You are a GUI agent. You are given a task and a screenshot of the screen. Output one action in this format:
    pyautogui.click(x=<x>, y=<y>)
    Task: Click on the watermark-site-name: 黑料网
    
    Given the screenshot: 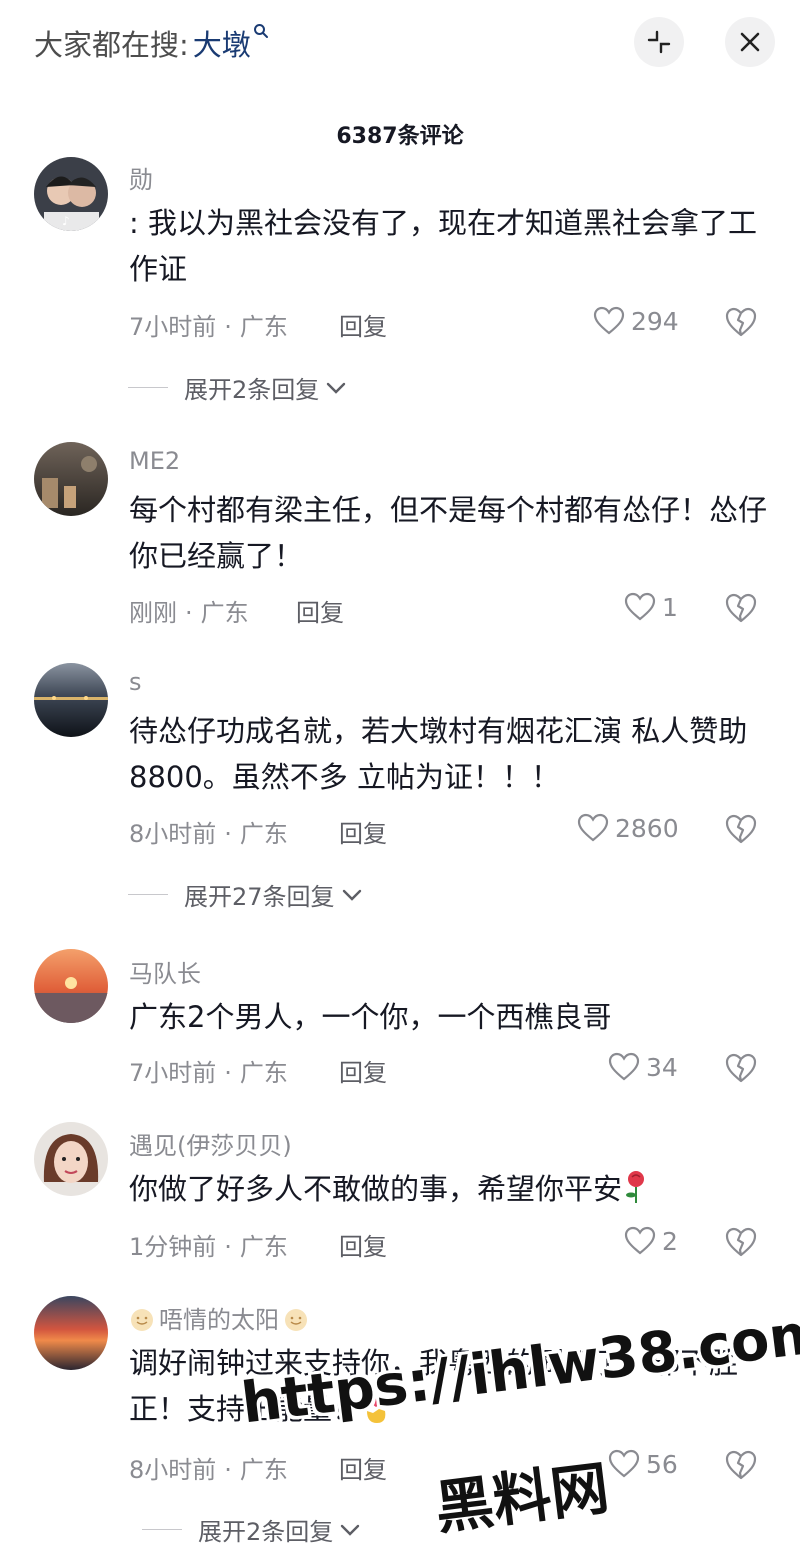 What is the action you would take?
    pyautogui.click(x=522, y=1498)
    